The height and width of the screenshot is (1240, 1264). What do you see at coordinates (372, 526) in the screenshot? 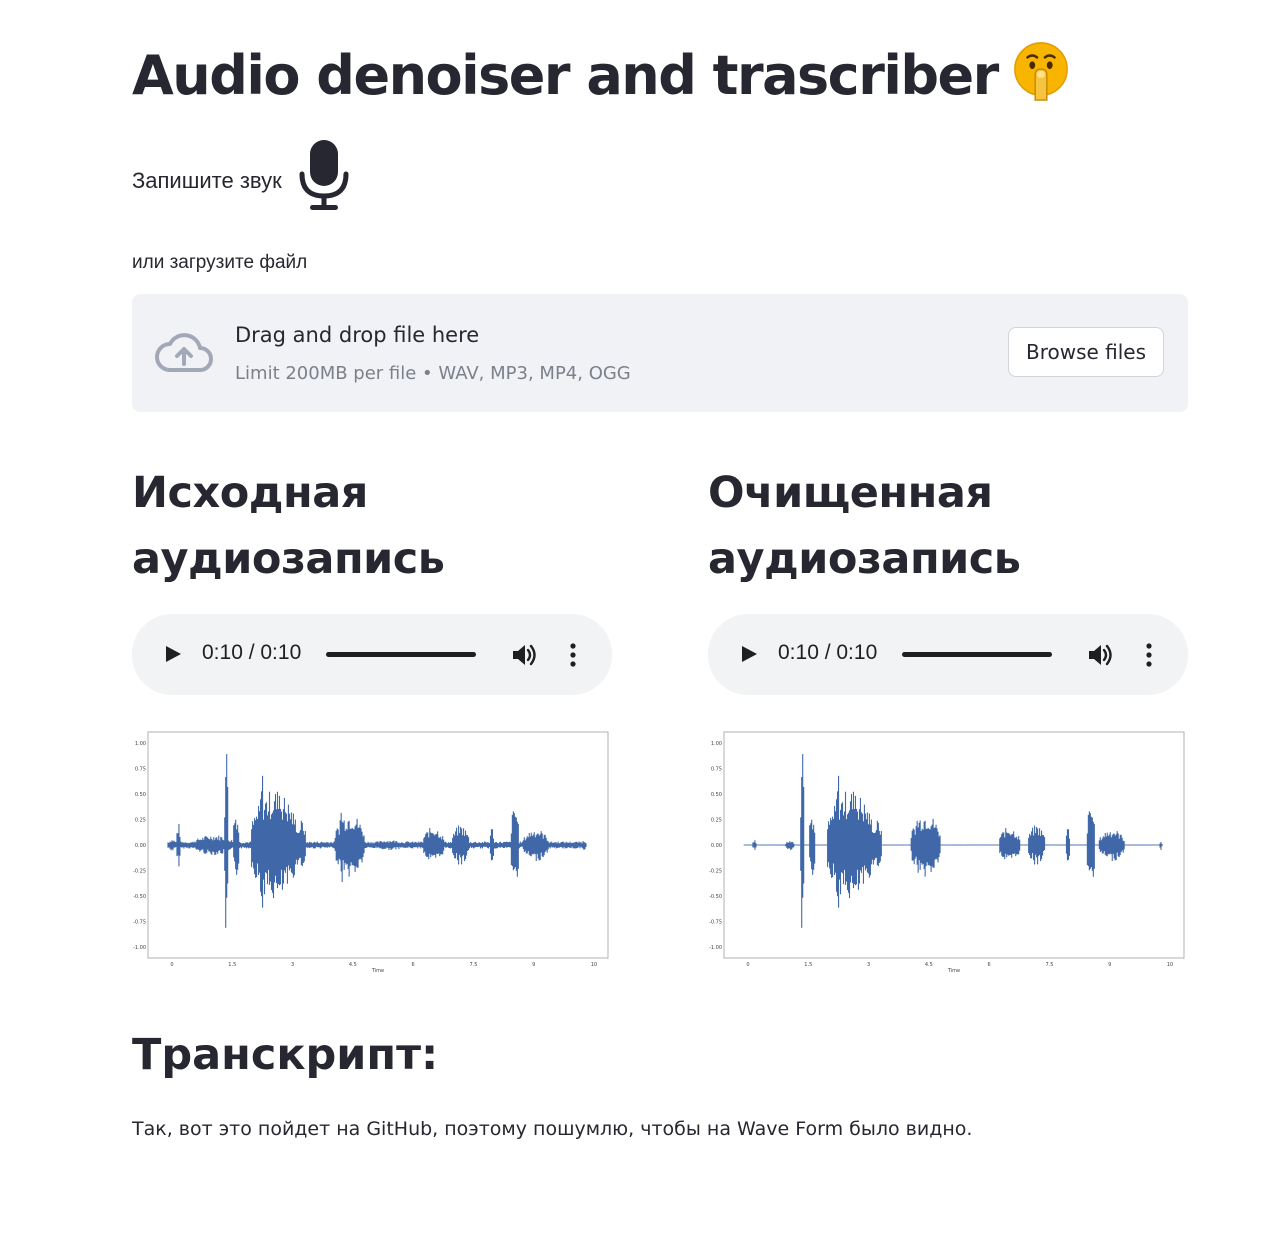
I see `original-heading: Исходная аудиозапись` at bounding box center [372, 526].